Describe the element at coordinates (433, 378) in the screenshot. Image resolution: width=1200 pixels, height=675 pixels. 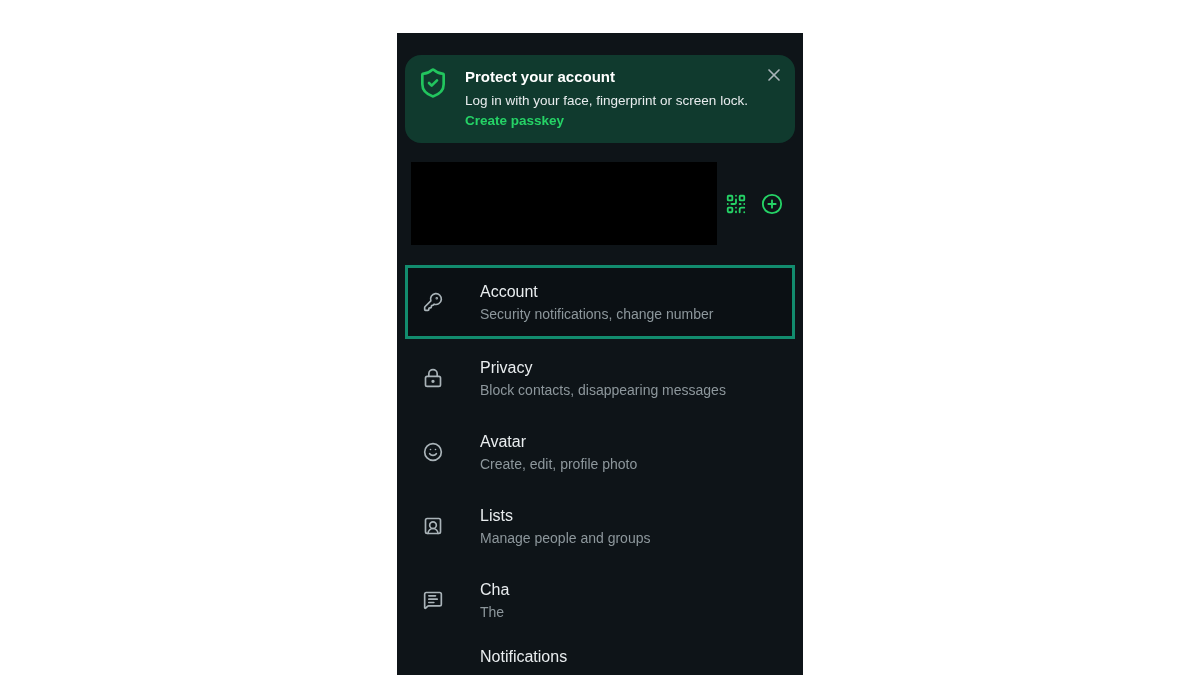
I see `lock-icon` at that location.